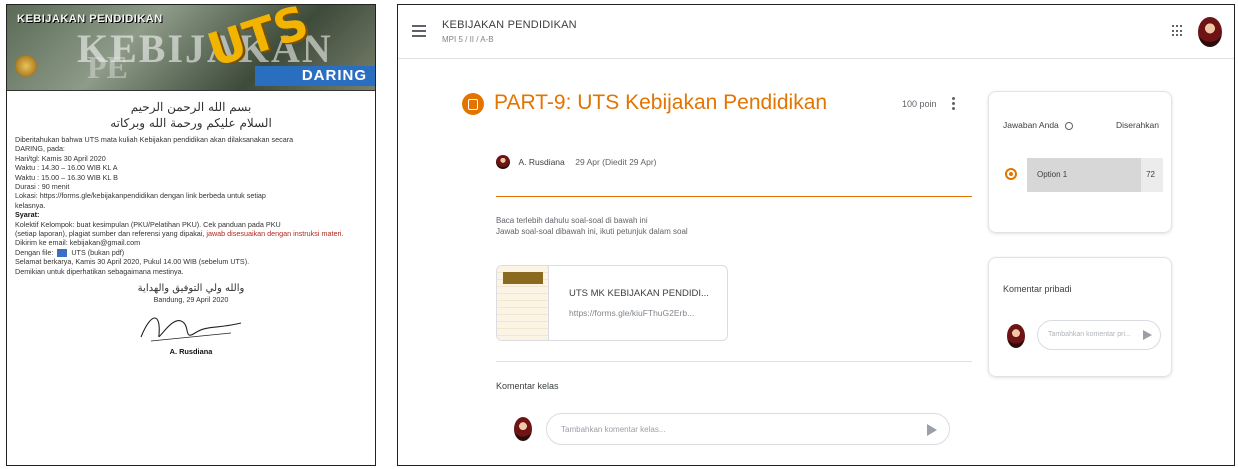 The image size is (1238, 469). Describe the element at coordinates (661, 102) in the screenshot. I see `assignment-title: PART-9: UTS Kebijakan Pendidikan` at that location.